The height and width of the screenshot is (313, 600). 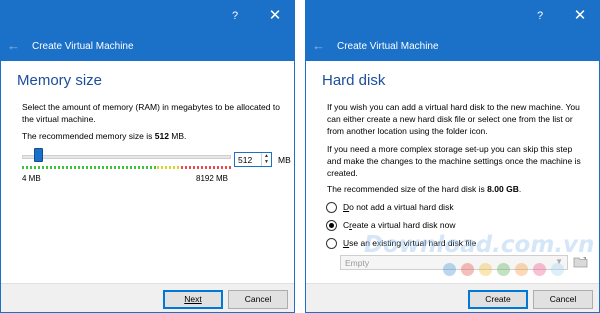 I want to click on spin-arrows: ▲ ▼, so click(x=266, y=159).